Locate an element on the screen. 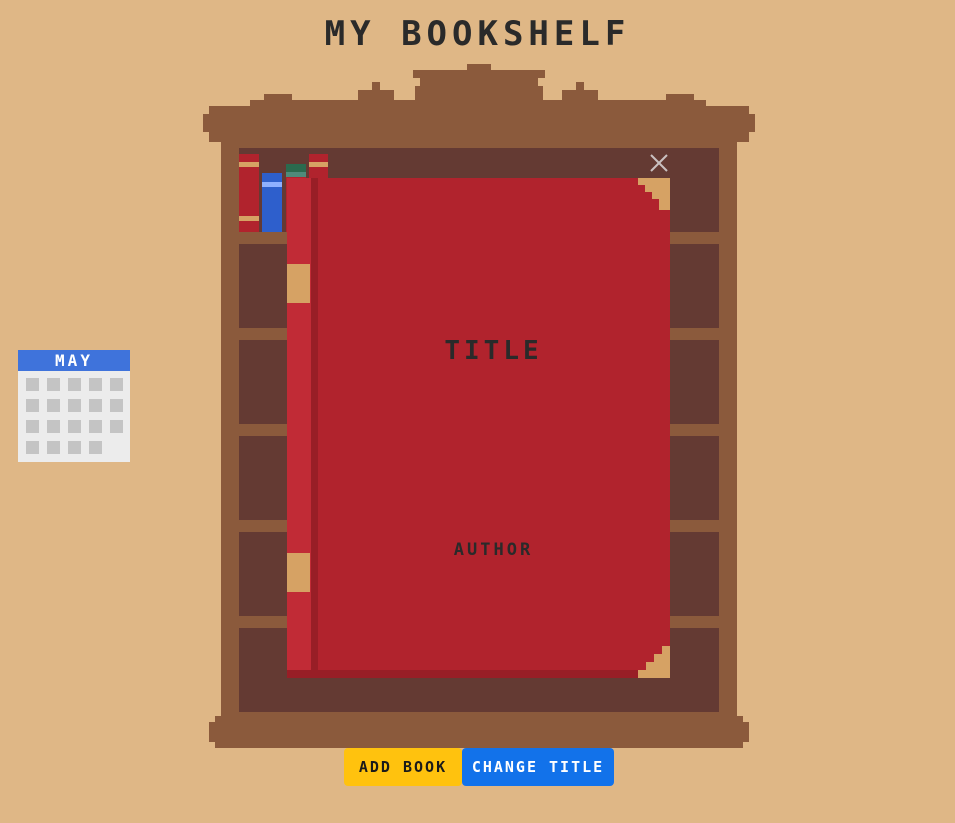  close-icon-glyph is located at coordinates (659, 163).